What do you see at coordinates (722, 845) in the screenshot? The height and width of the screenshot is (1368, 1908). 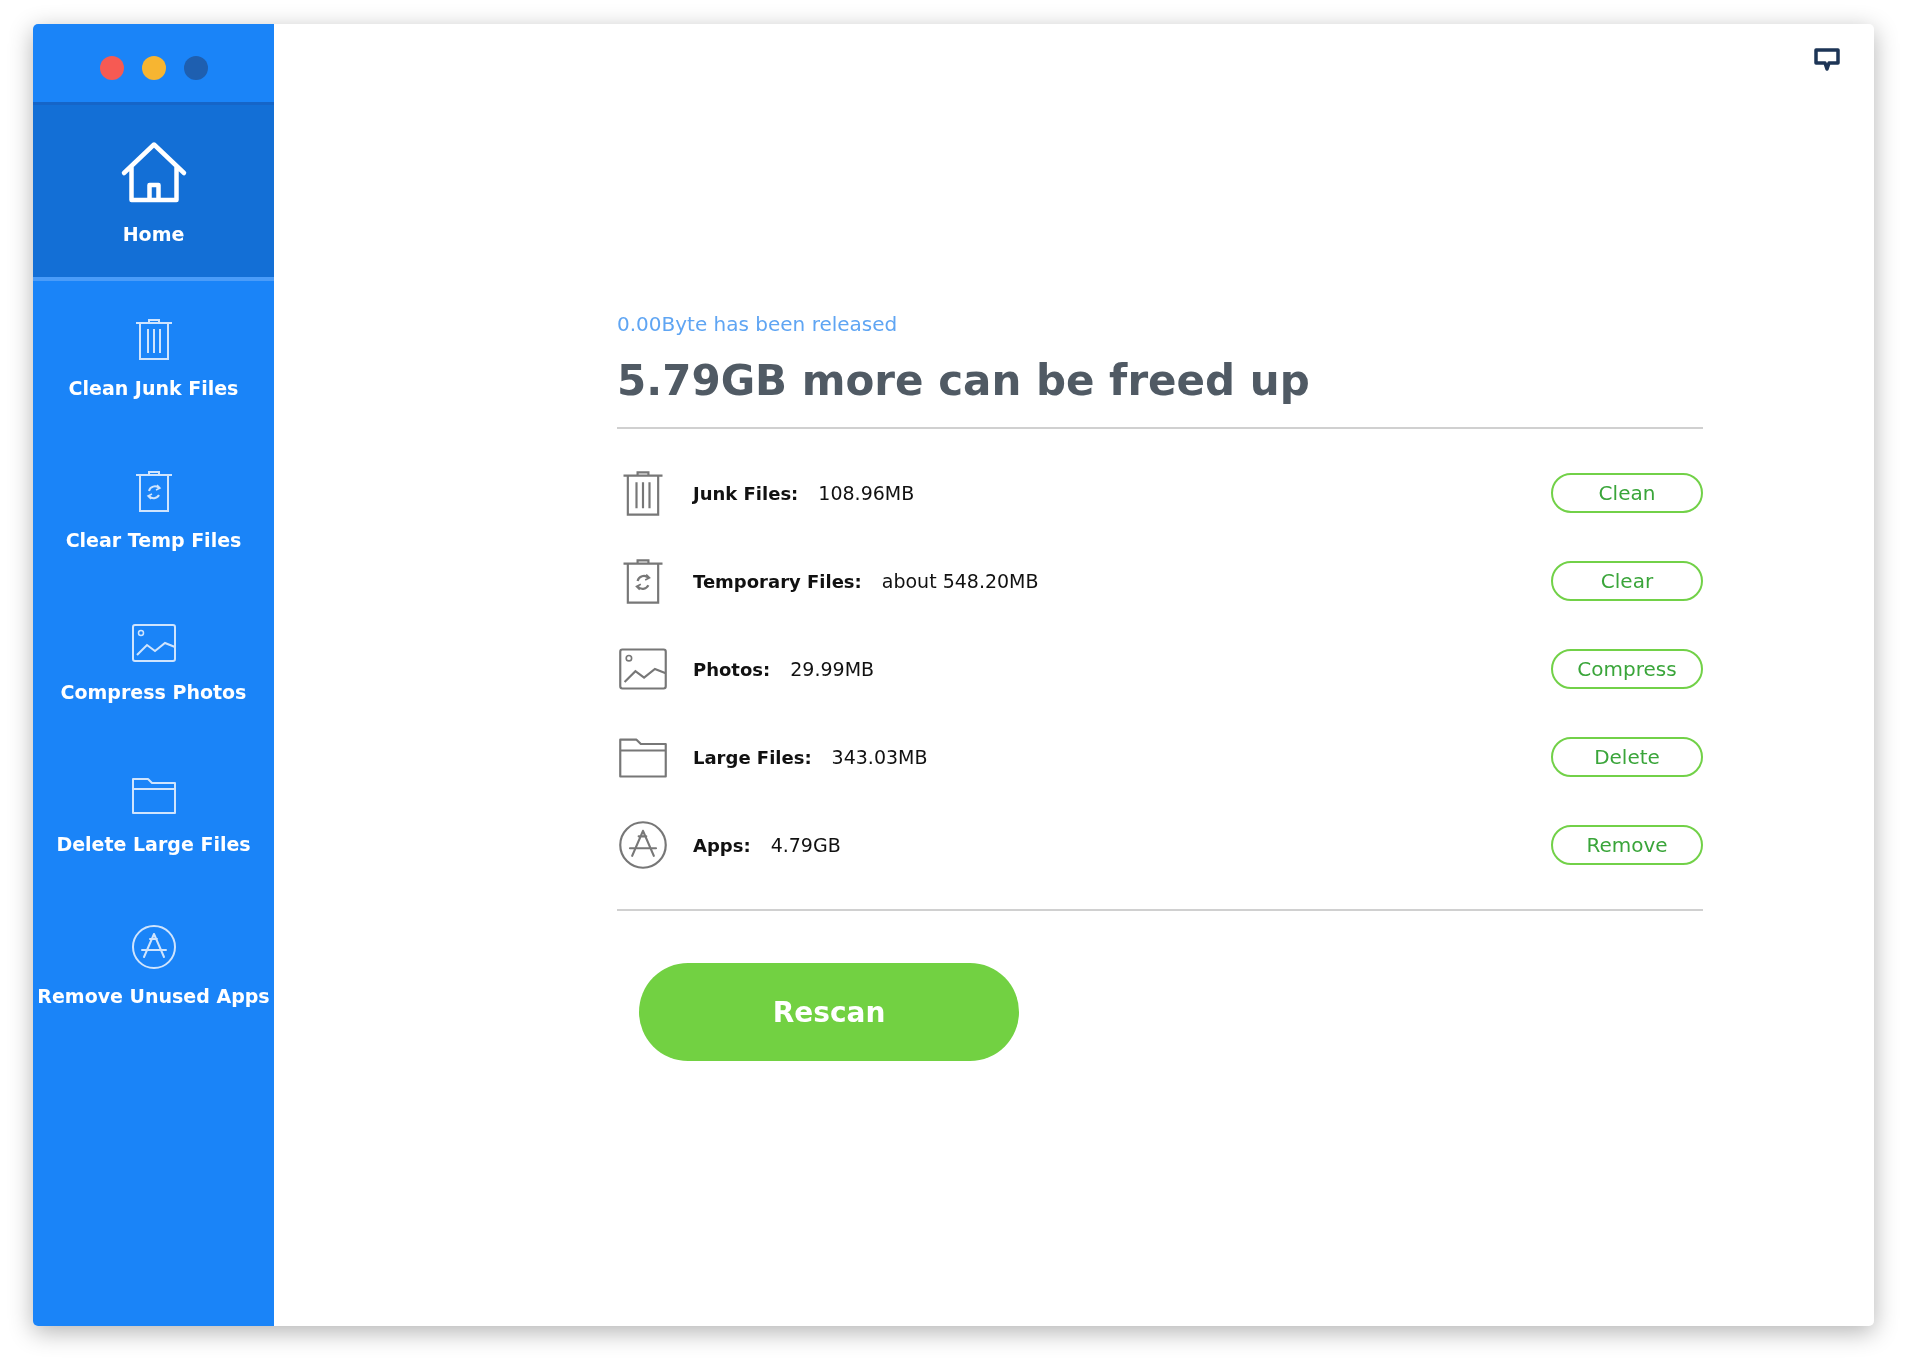 I see `category-label: Apps:` at bounding box center [722, 845].